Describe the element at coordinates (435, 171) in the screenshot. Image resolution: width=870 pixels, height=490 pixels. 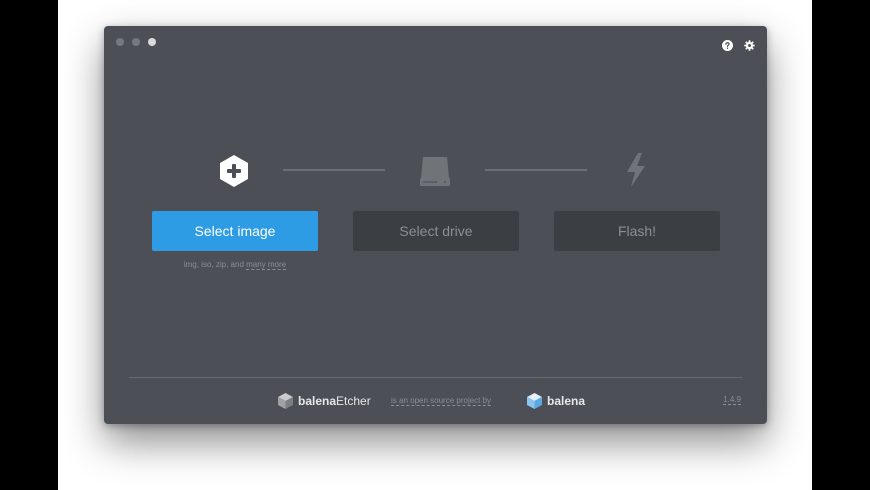
I see `drive-icon` at that location.